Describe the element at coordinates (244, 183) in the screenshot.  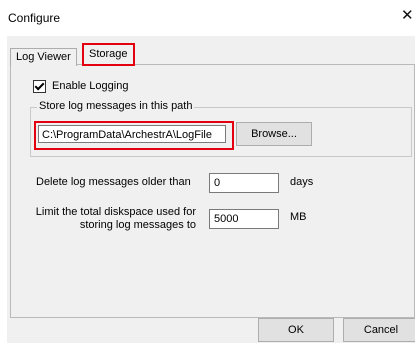
I see `delete-days-input: 0` at that location.